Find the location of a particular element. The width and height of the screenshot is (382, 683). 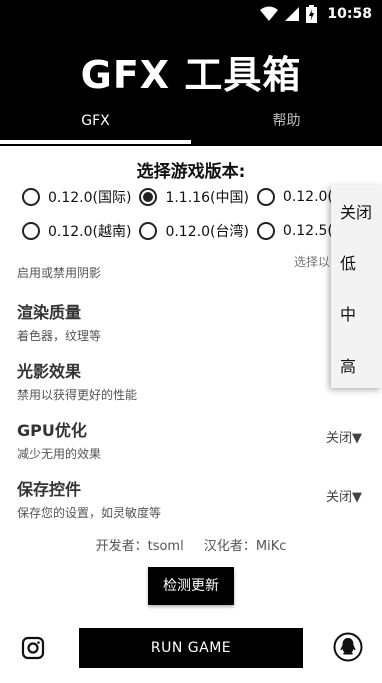

setting-save-controls: 保存控件 保存您的设置，如灵敏度等 关闭▼ is located at coordinates (189, 498).